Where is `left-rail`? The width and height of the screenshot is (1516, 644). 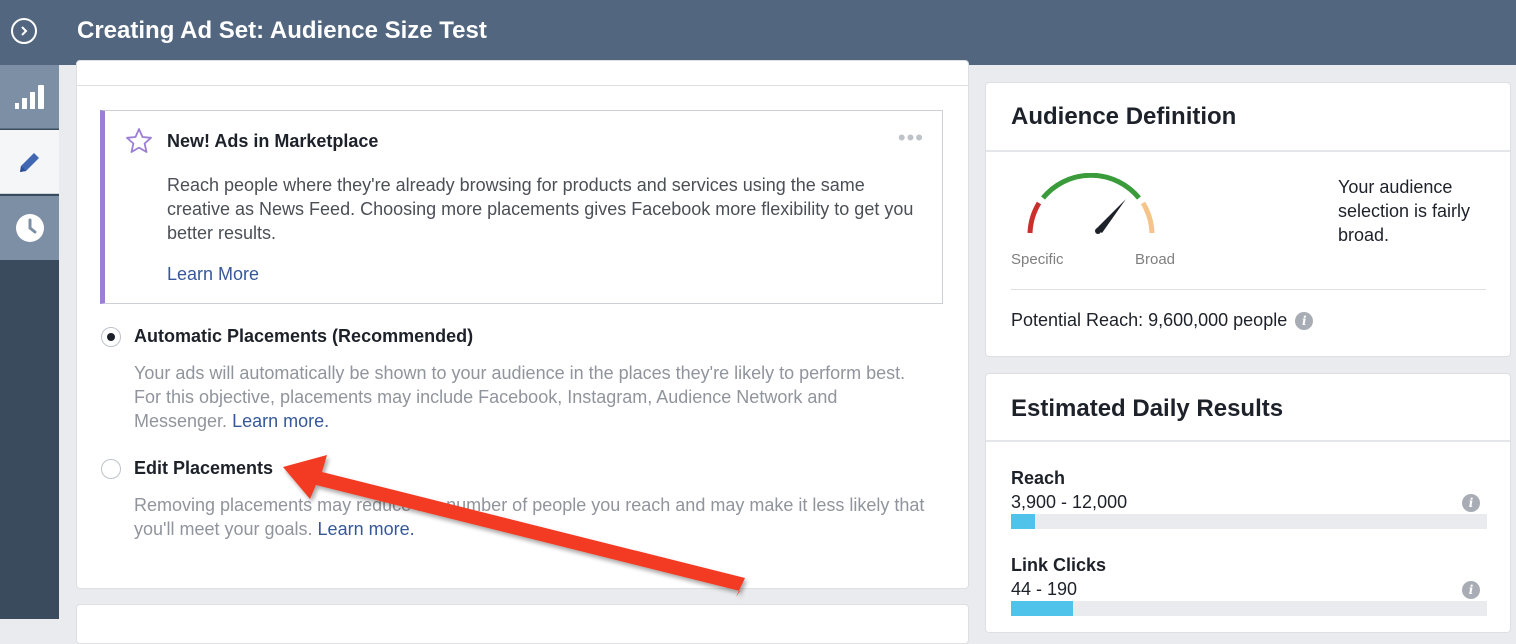
left-rail is located at coordinates (29, 342).